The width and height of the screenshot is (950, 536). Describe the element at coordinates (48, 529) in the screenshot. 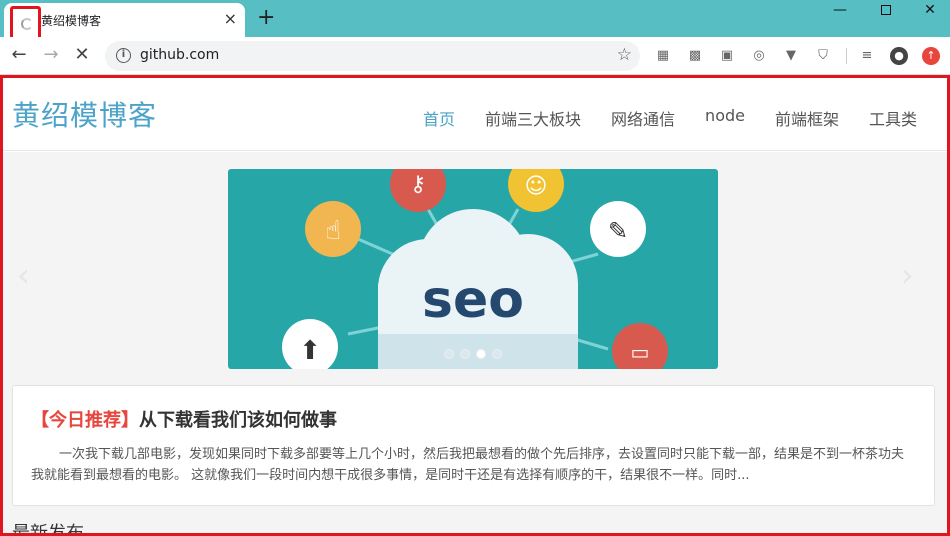

I see `latest-posts-heading: 最新发布` at that location.